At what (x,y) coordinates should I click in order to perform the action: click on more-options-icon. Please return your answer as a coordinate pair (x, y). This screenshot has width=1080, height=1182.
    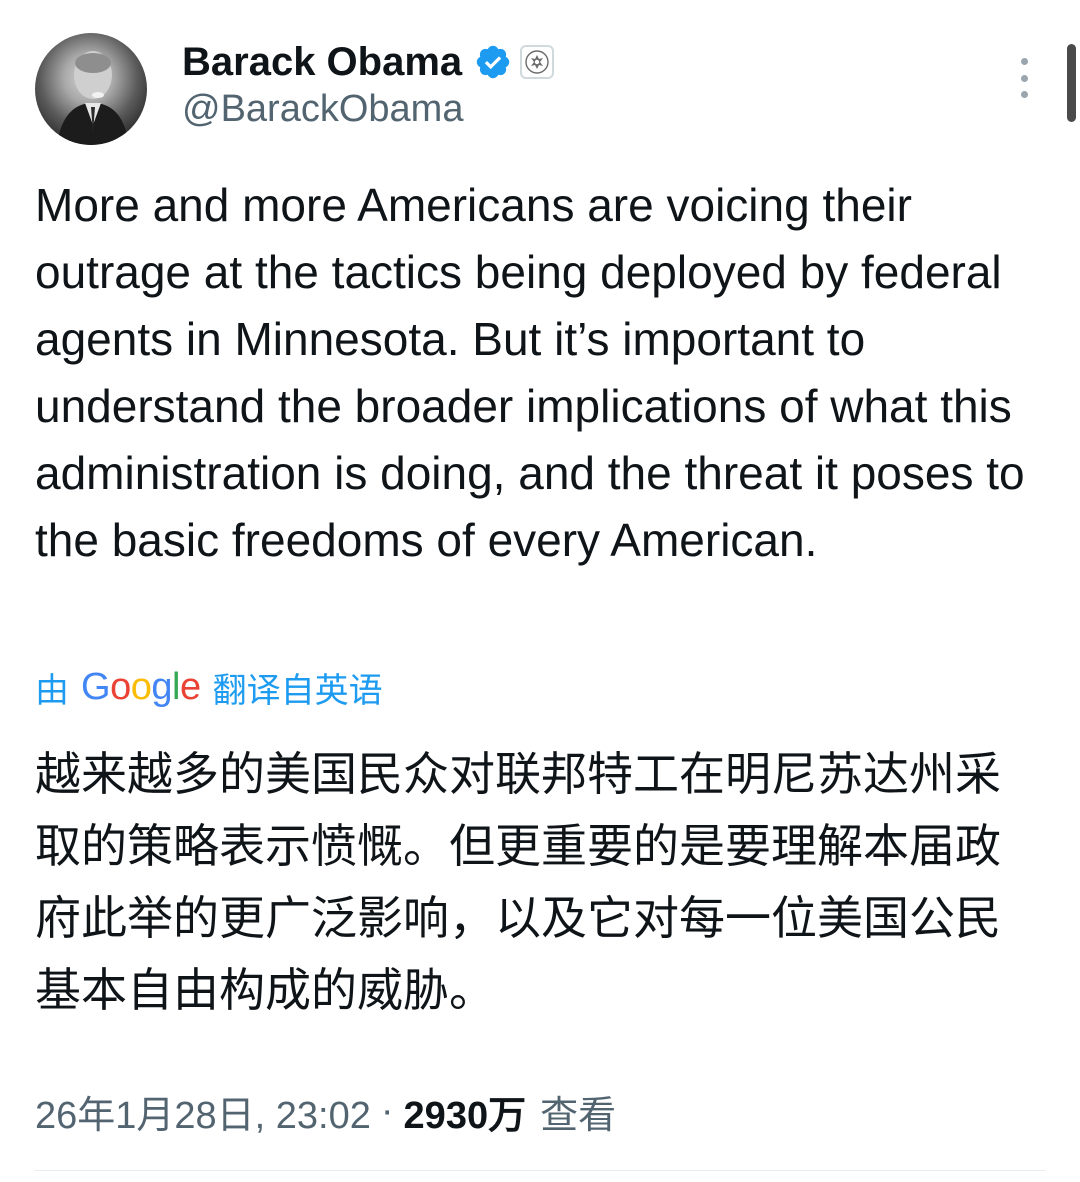
    Looking at the image, I should click on (1024, 78).